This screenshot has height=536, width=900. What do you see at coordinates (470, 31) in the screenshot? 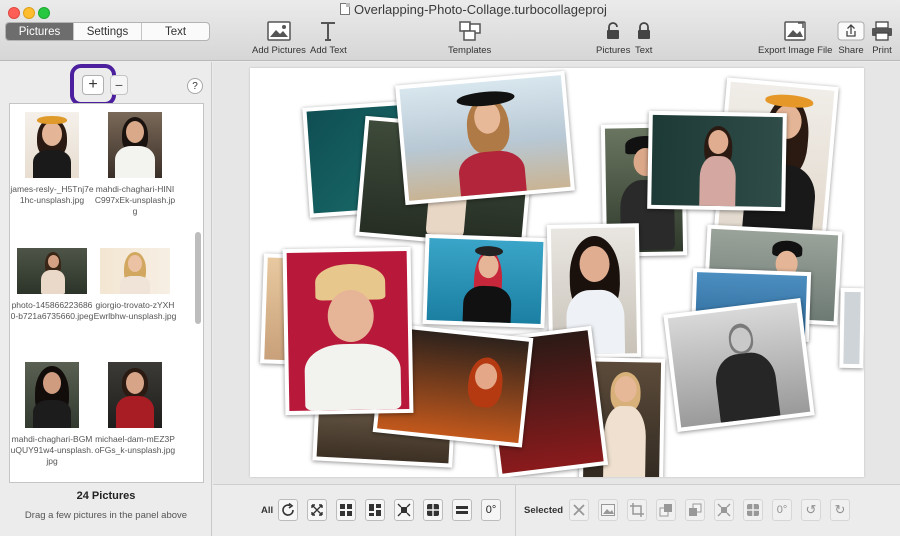
I see `templates-icon` at bounding box center [470, 31].